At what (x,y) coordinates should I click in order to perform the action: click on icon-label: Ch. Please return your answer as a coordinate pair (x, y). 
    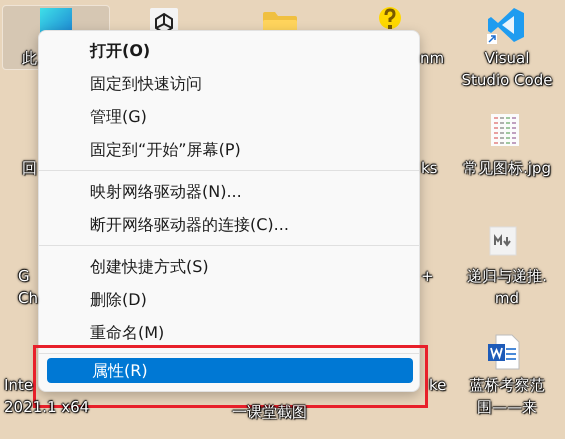
    Looking at the image, I should click on (28, 298).